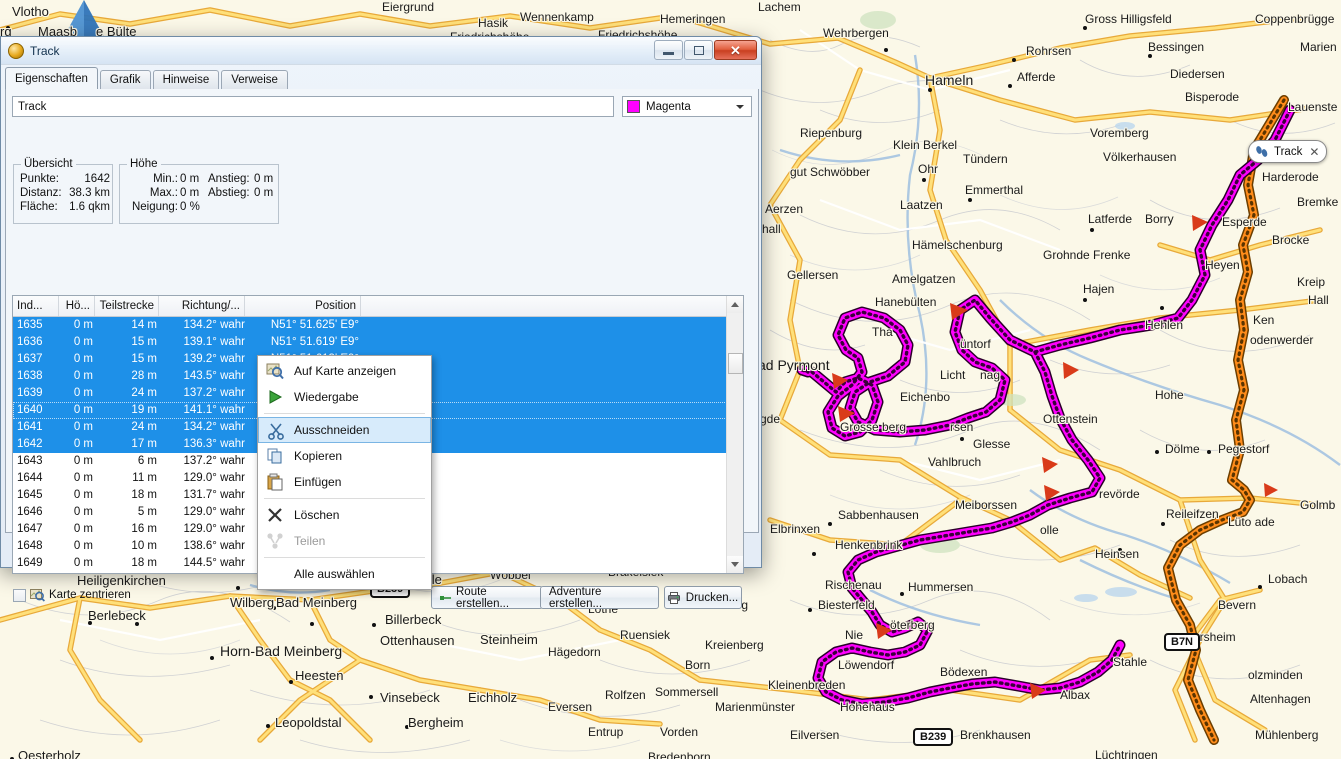 The height and width of the screenshot is (759, 1341). What do you see at coordinates (303, 306) in the screenshot?
I see `table-column-header: Position` at bounding box center [303, 306].